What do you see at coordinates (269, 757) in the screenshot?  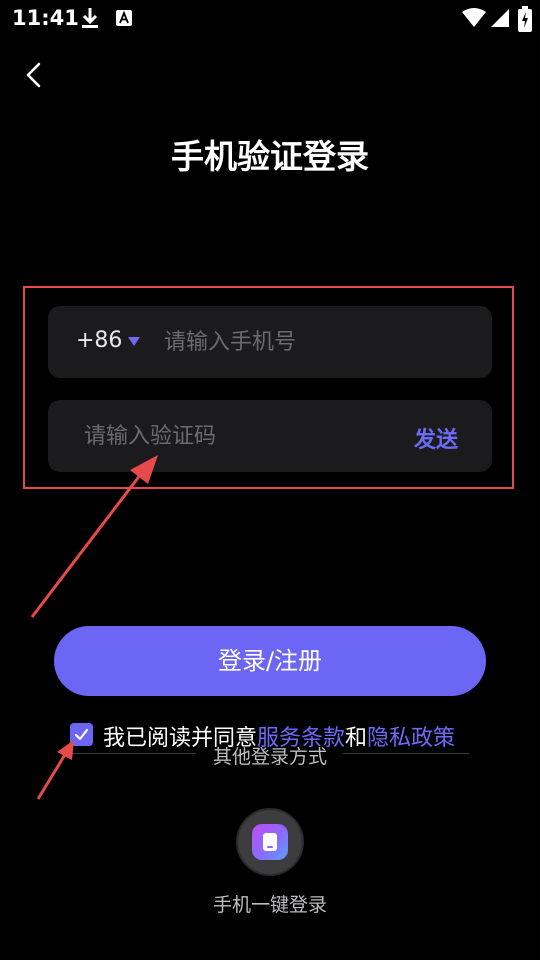 I see `other-login-title: 其他登录方式` at bounding box center [269, 757].